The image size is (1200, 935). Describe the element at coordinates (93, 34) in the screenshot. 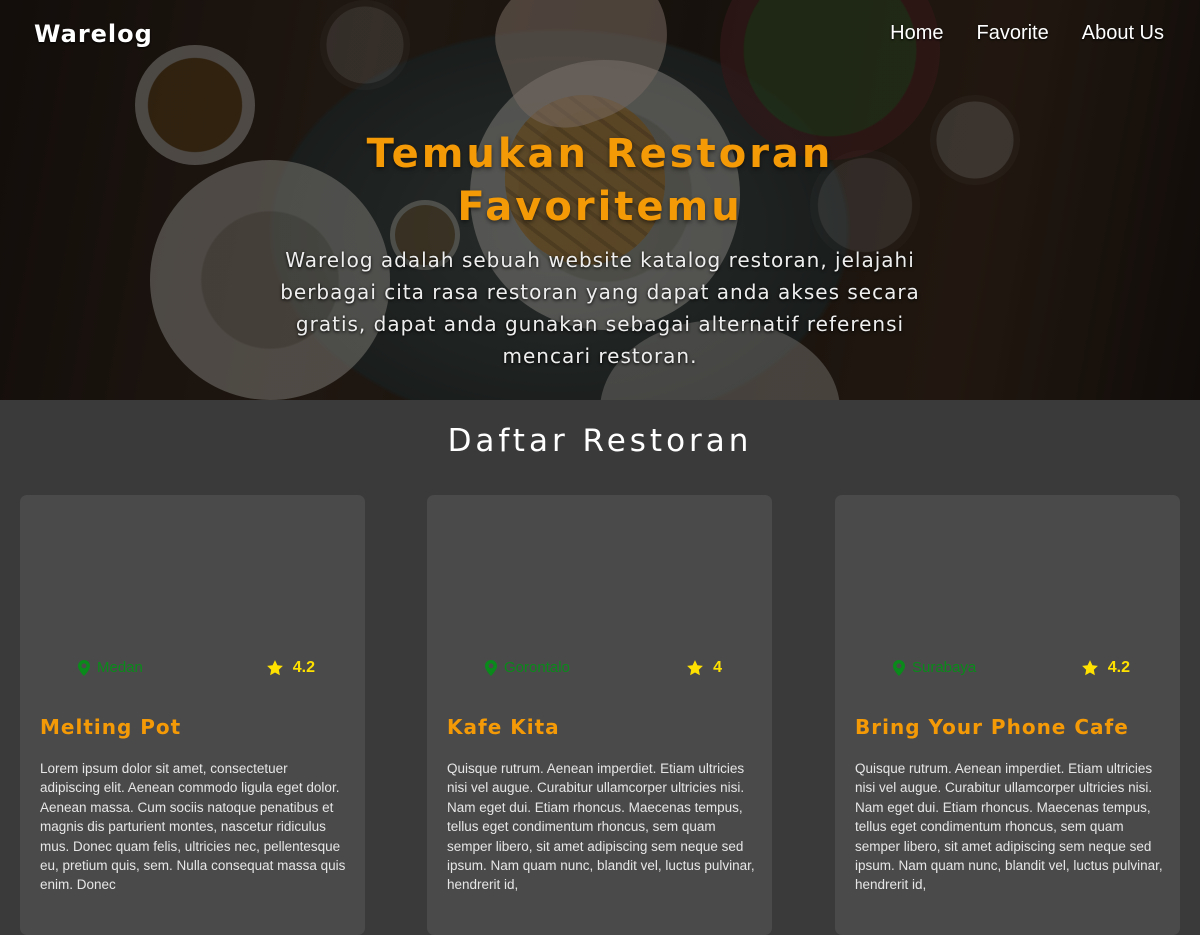

I see `brand-logo: Warelog` at that location.